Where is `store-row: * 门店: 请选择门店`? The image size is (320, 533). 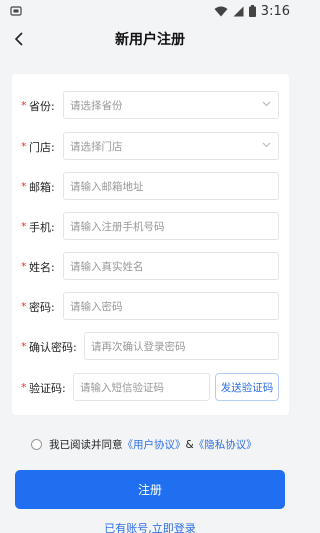 store-row: * 门店: 请选择门店 is located at coordinates (150, 146).